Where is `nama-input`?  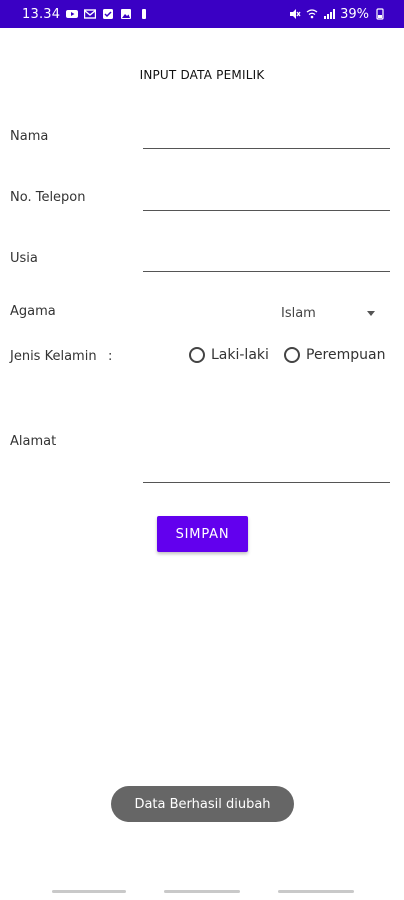 nama-input is located at coordinates (266, 138).